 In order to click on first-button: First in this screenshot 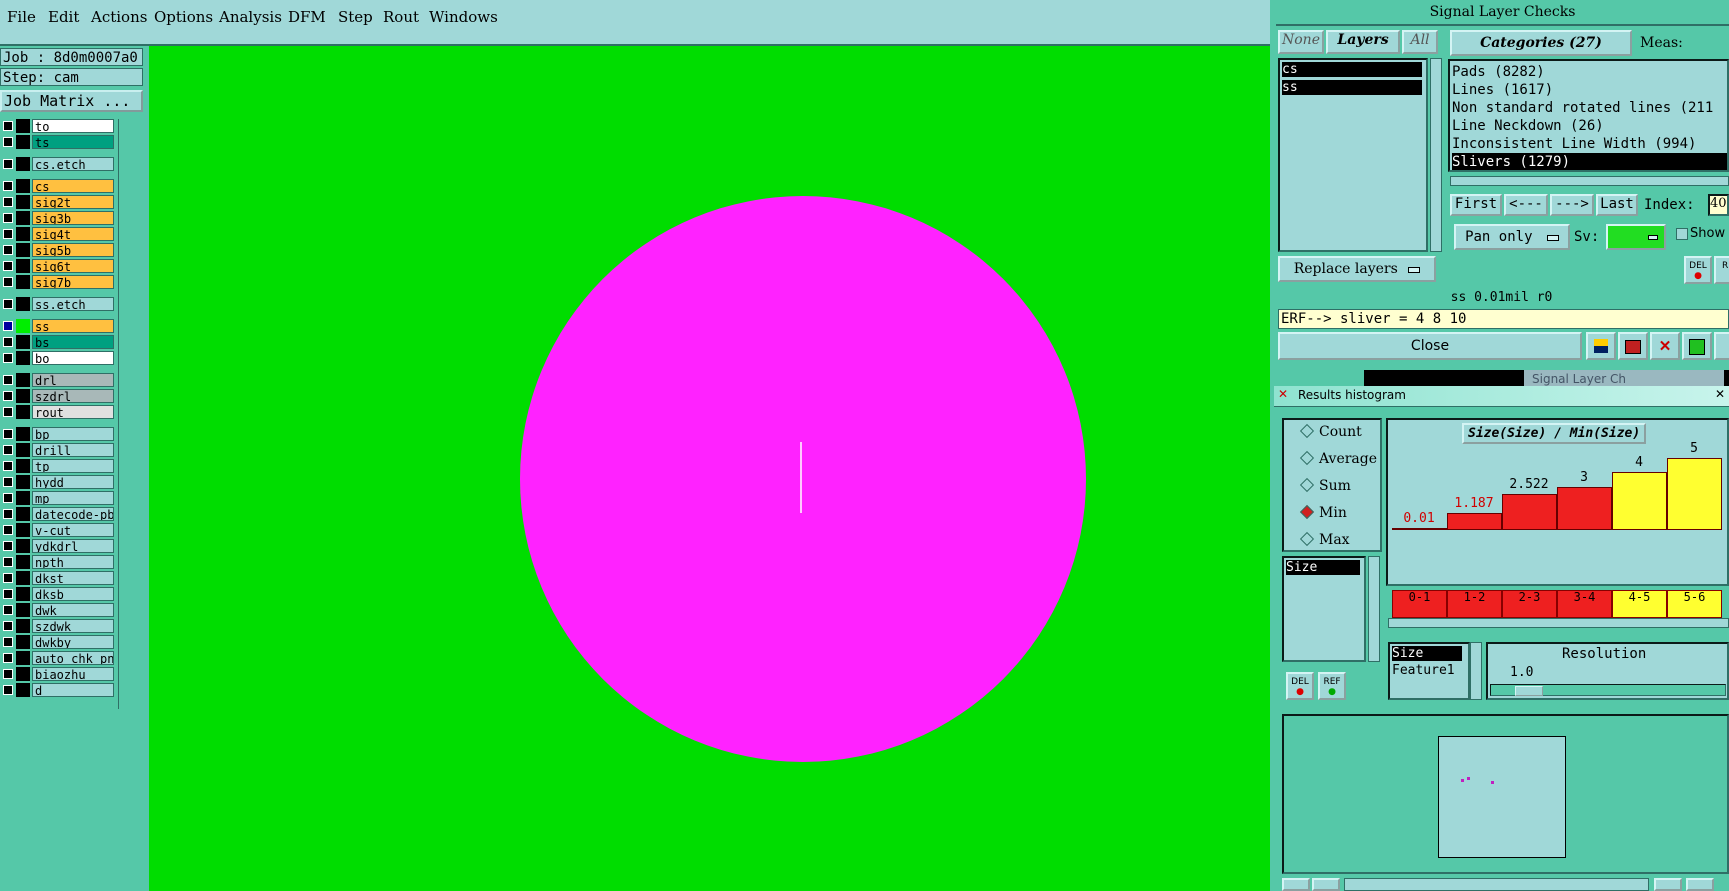, I will do `click(1476, 205)`.